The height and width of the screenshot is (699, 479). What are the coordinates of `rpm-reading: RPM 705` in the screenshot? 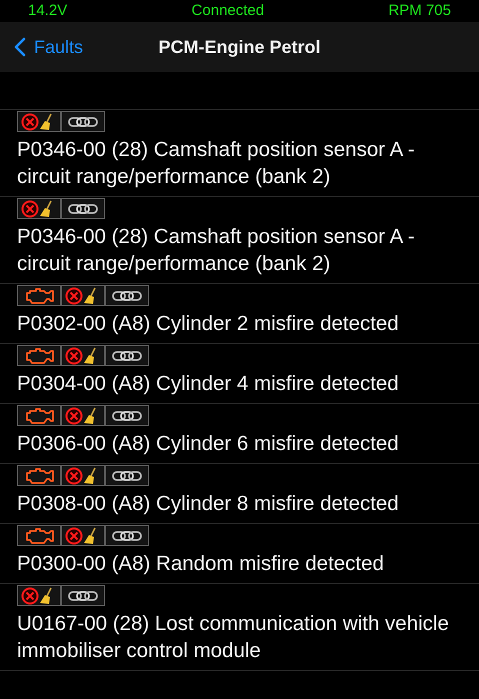 It's located at (419, 10).